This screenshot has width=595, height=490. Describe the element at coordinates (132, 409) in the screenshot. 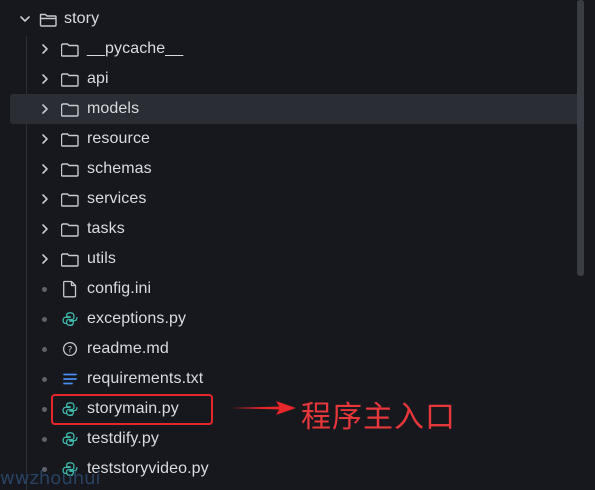

I see `highlight-box` at that location.